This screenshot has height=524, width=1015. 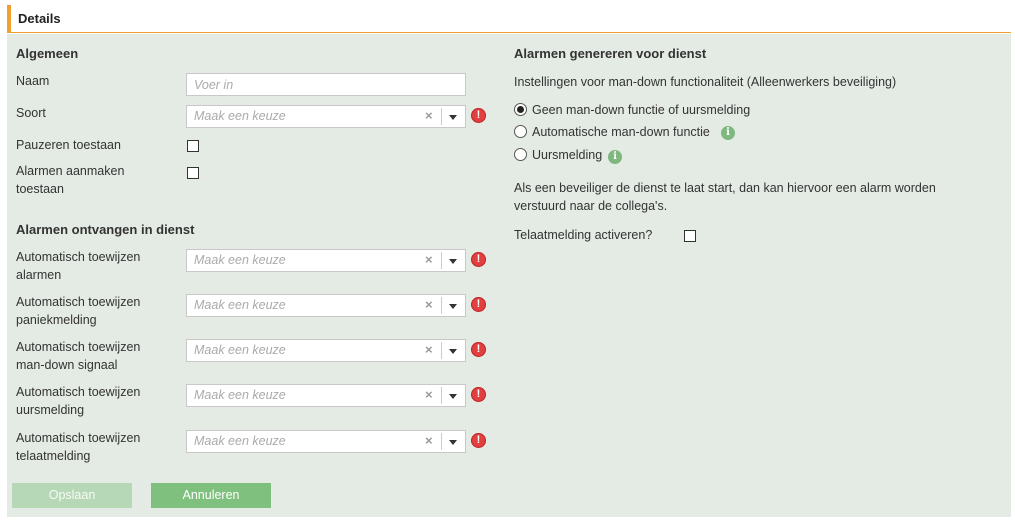 What do you see at coordinates (326, 84) in the screenshot?
I see `name-input` at bounding box center [326, 84].